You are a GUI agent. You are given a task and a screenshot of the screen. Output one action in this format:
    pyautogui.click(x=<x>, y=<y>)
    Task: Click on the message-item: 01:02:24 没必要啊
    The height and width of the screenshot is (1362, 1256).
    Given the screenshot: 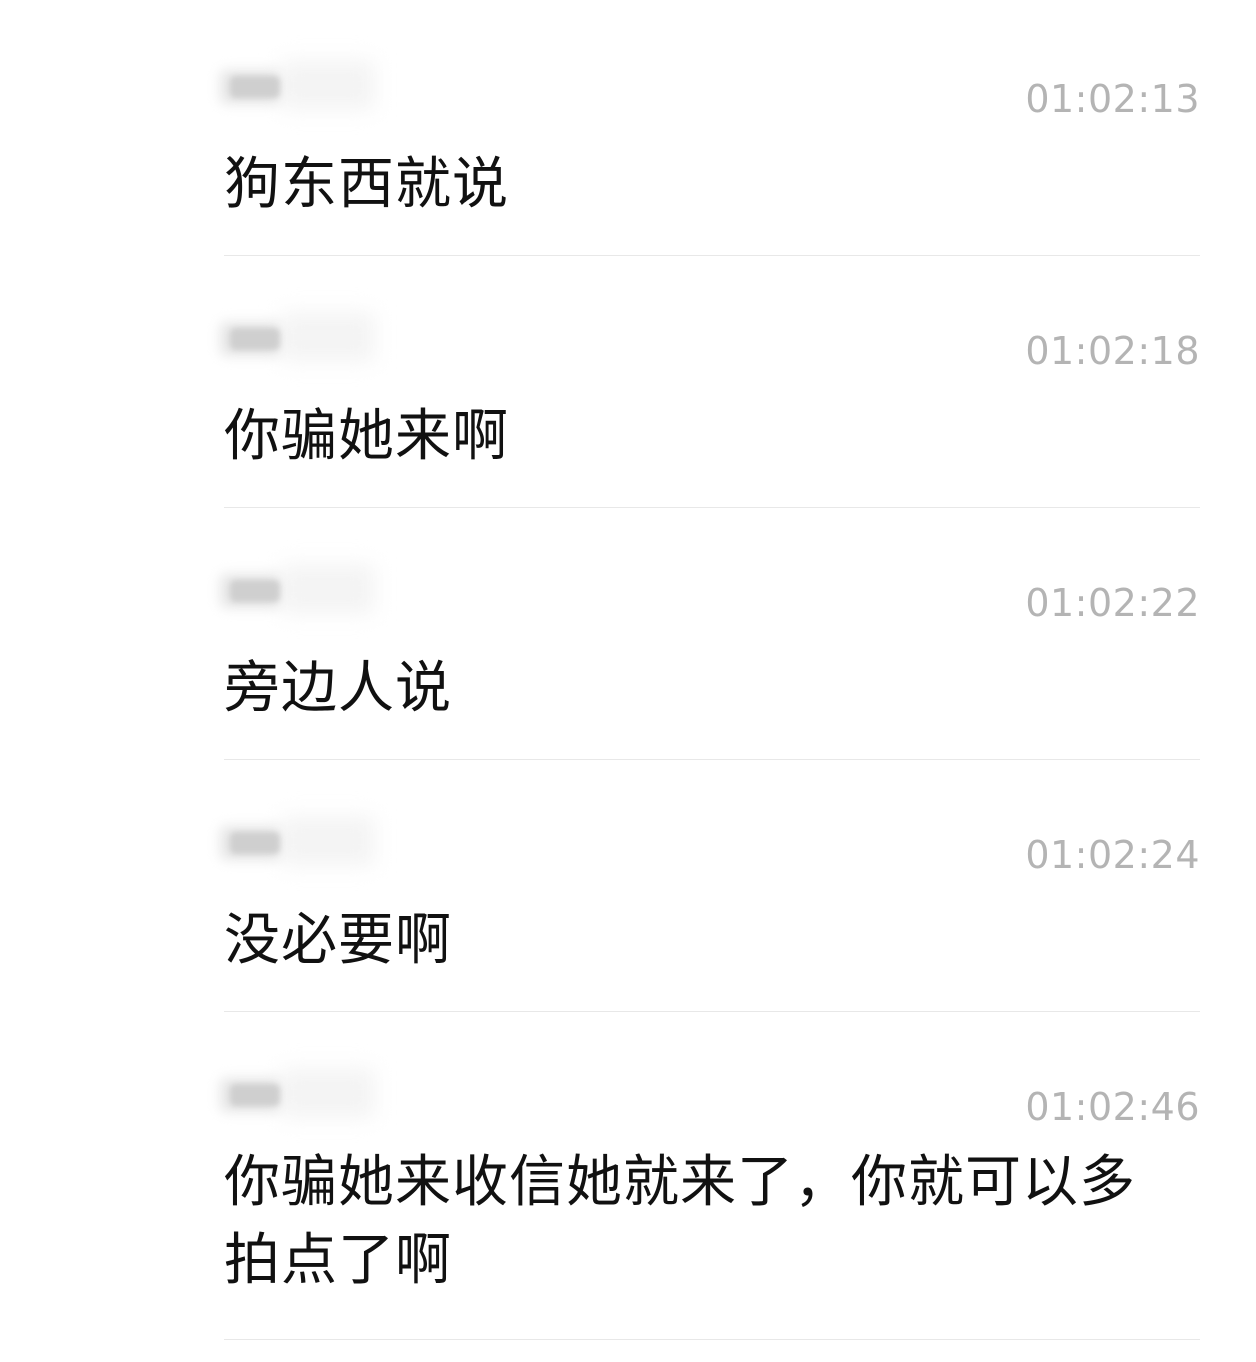 What is the action you would take?
    pyautogui.click(x=710, y=889)
    